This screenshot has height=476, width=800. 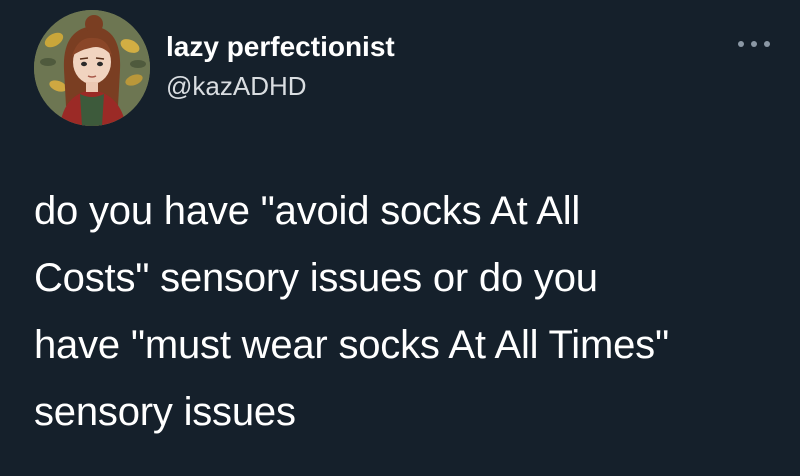 I want to click on more-options-icon, so click(x=754, y=44).